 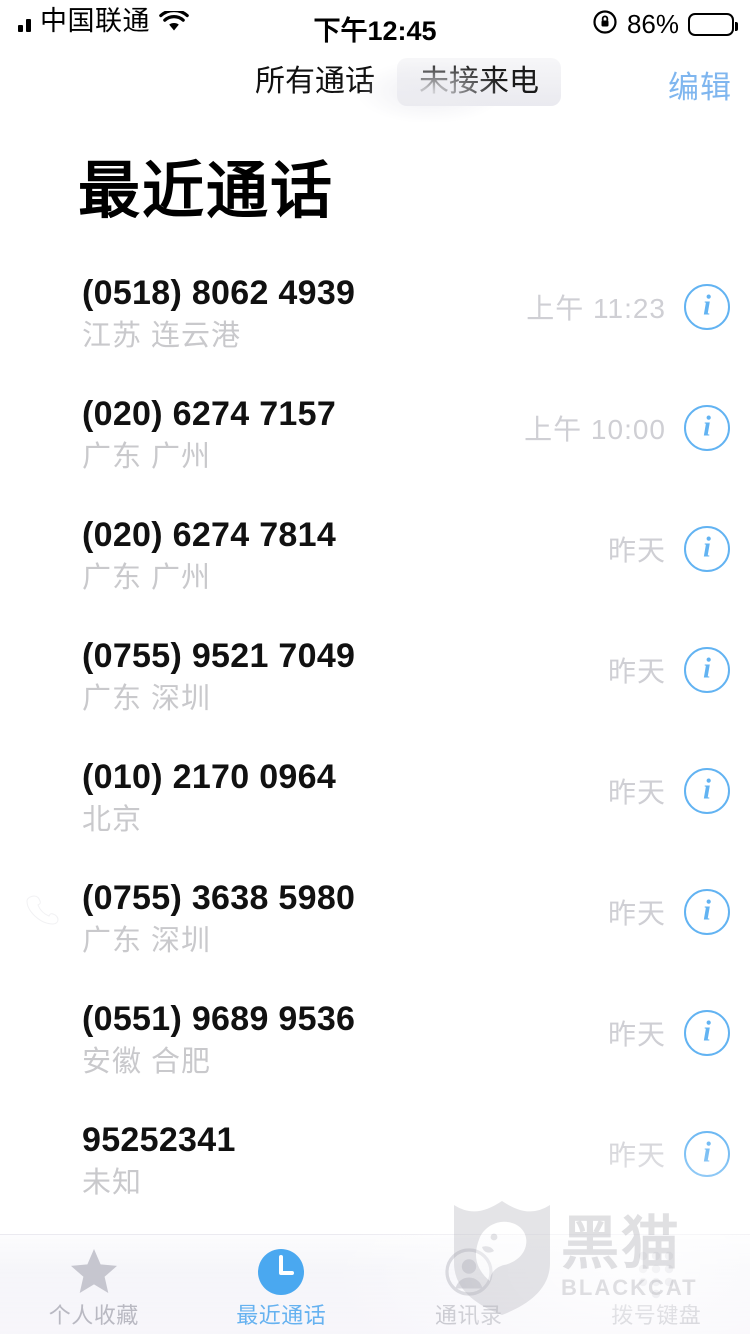 I want to click on call-location: 江苏 连云港, so click(x=162, y=335).